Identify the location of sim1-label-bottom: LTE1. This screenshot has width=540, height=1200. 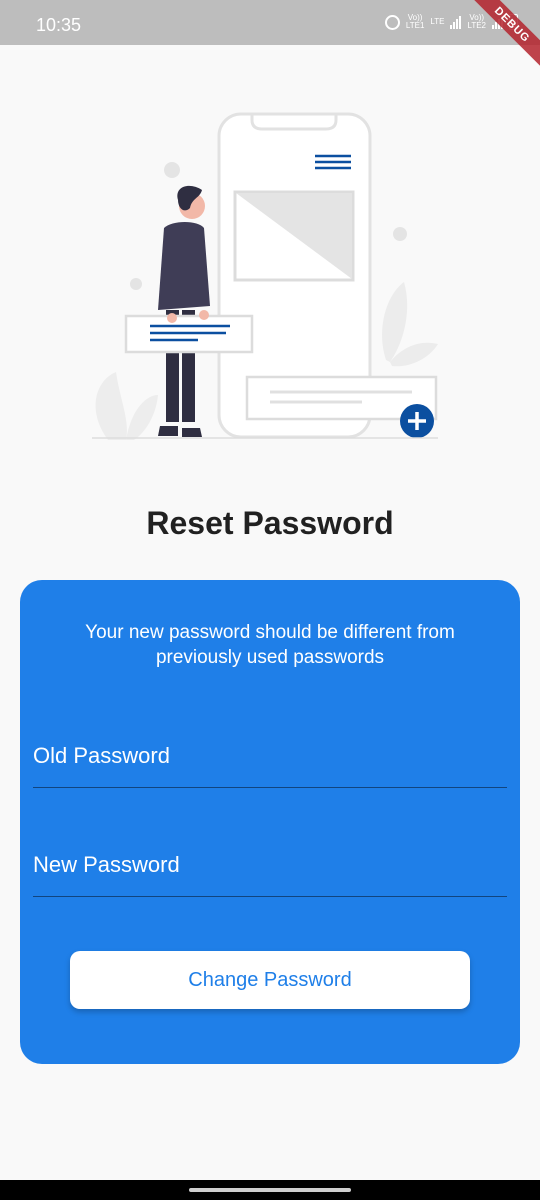
(415, 25).